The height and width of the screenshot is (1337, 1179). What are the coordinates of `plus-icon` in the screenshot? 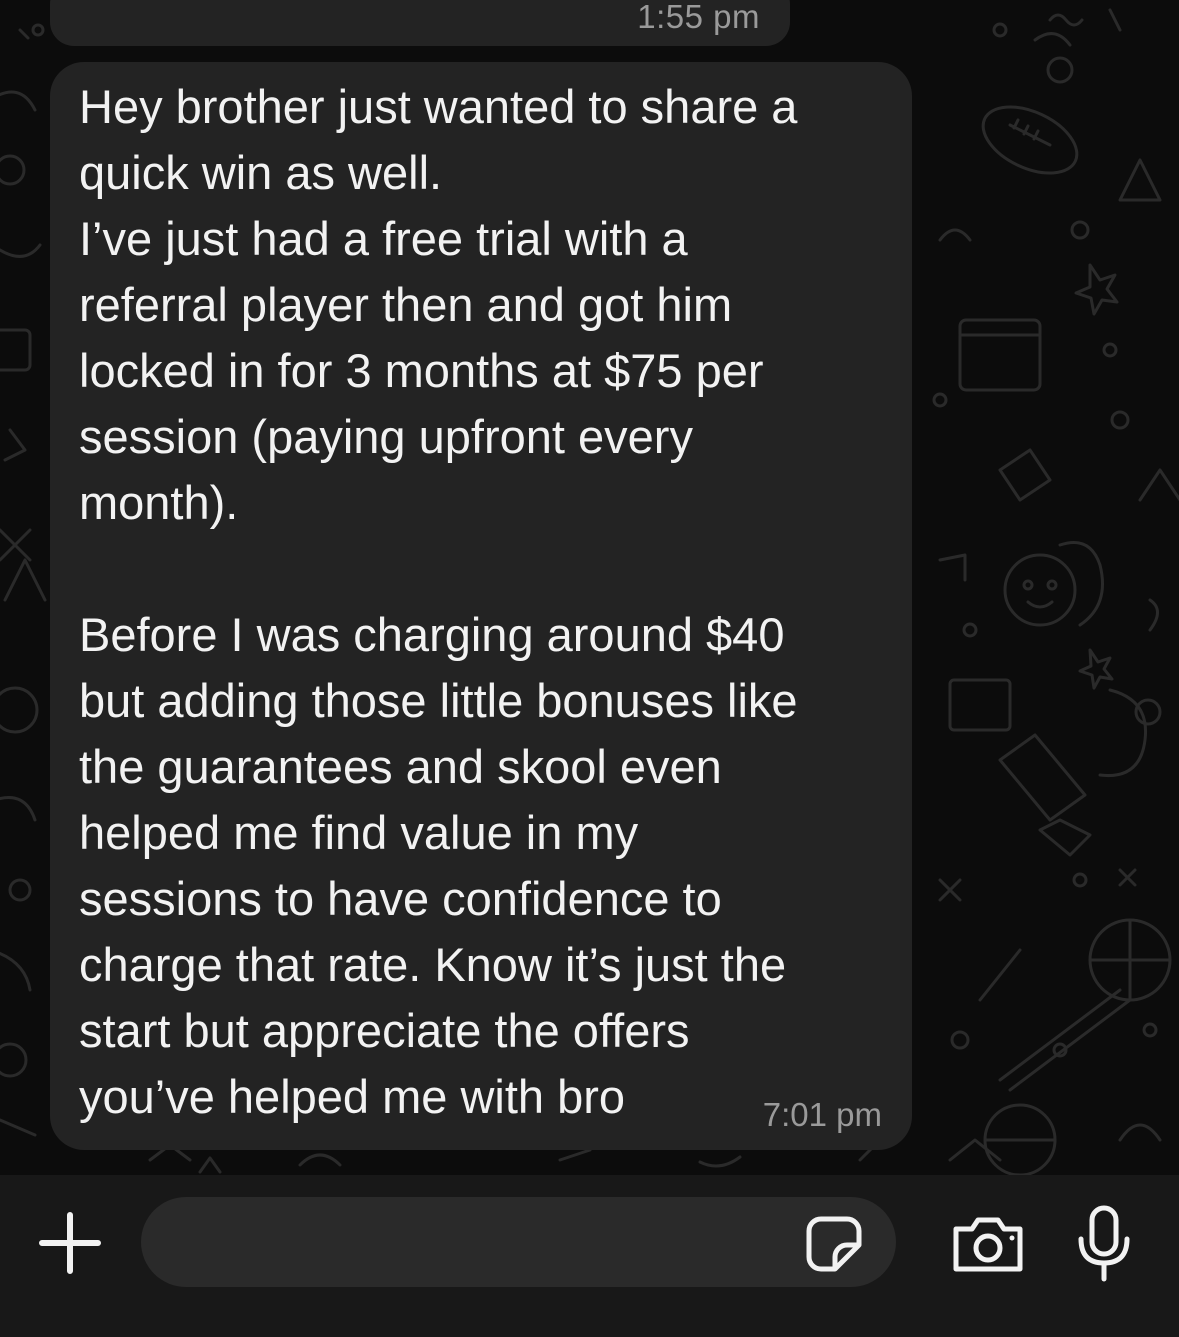 It's located at (70, 1243).